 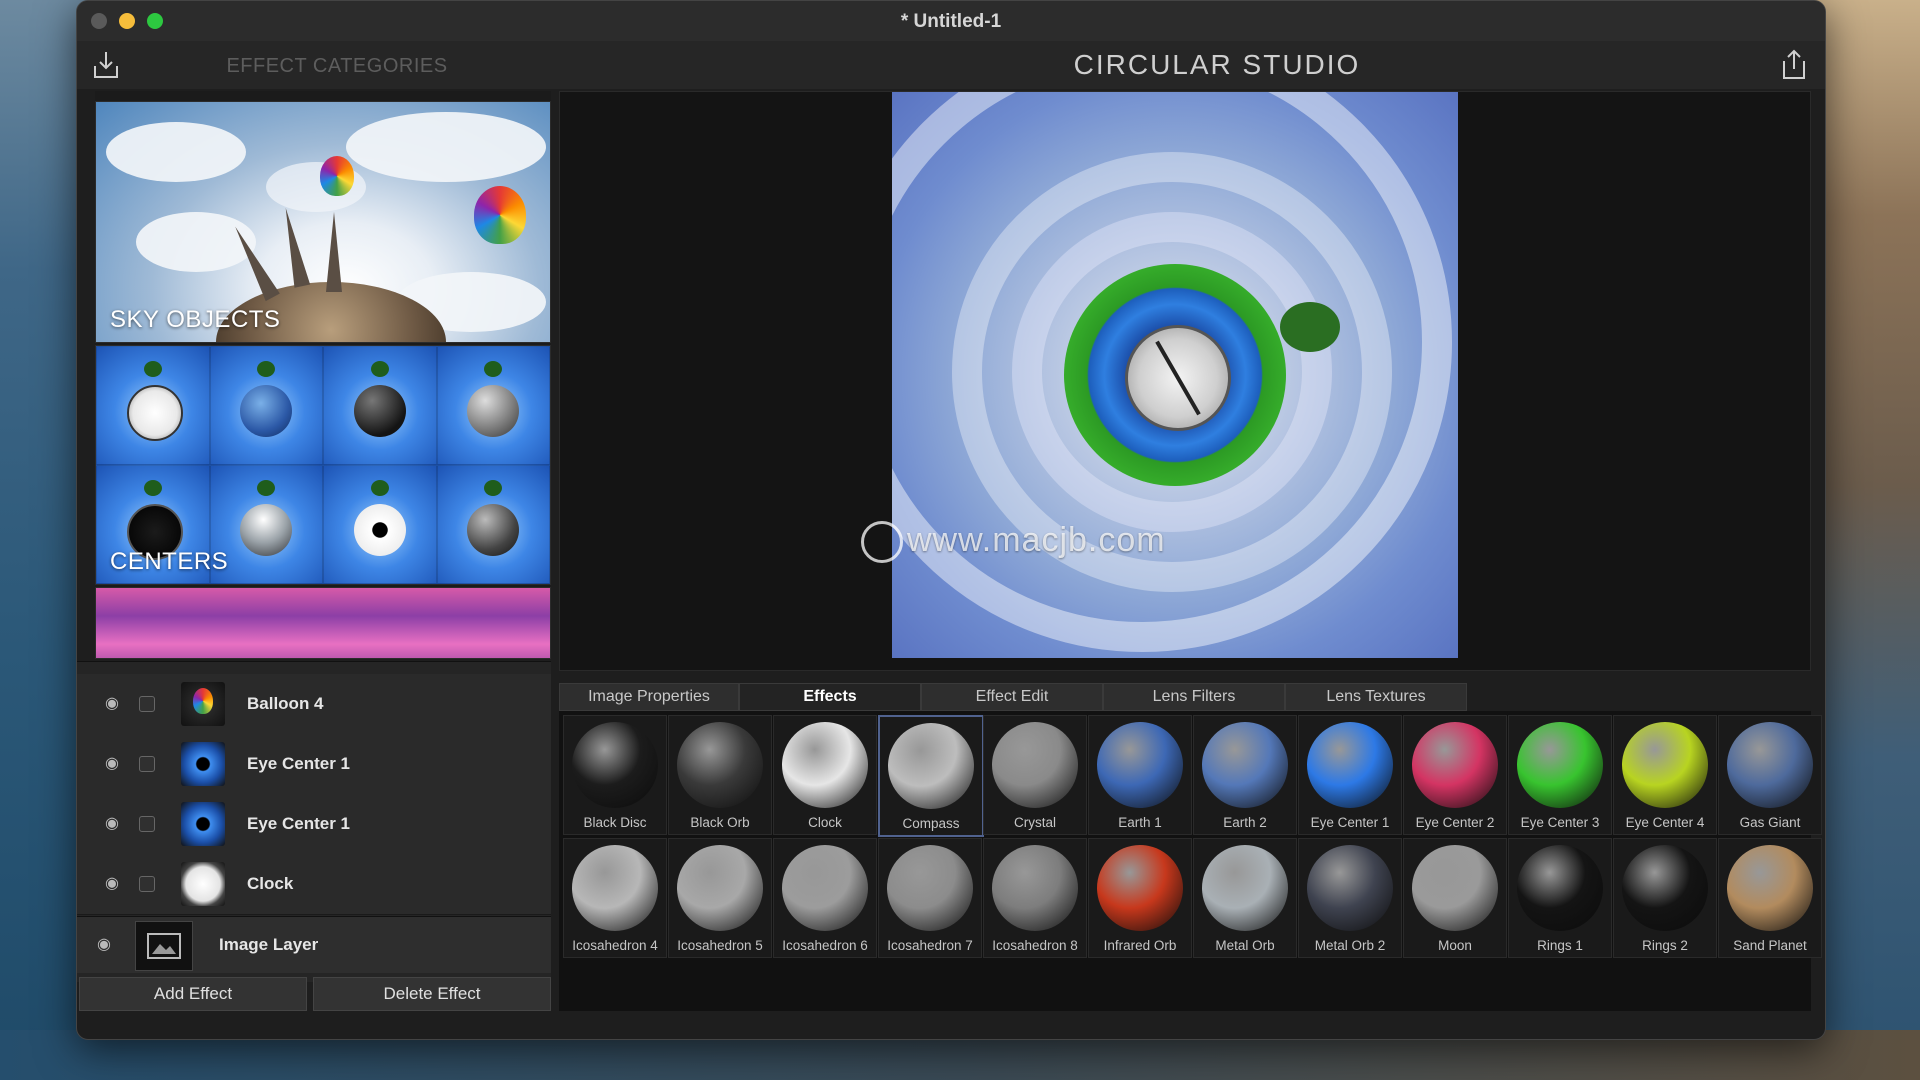 What do you see at coordinates (1245, 822) in the screenshot?
I see `effect-label: Earth 2` at bounding box center [1245, 822].